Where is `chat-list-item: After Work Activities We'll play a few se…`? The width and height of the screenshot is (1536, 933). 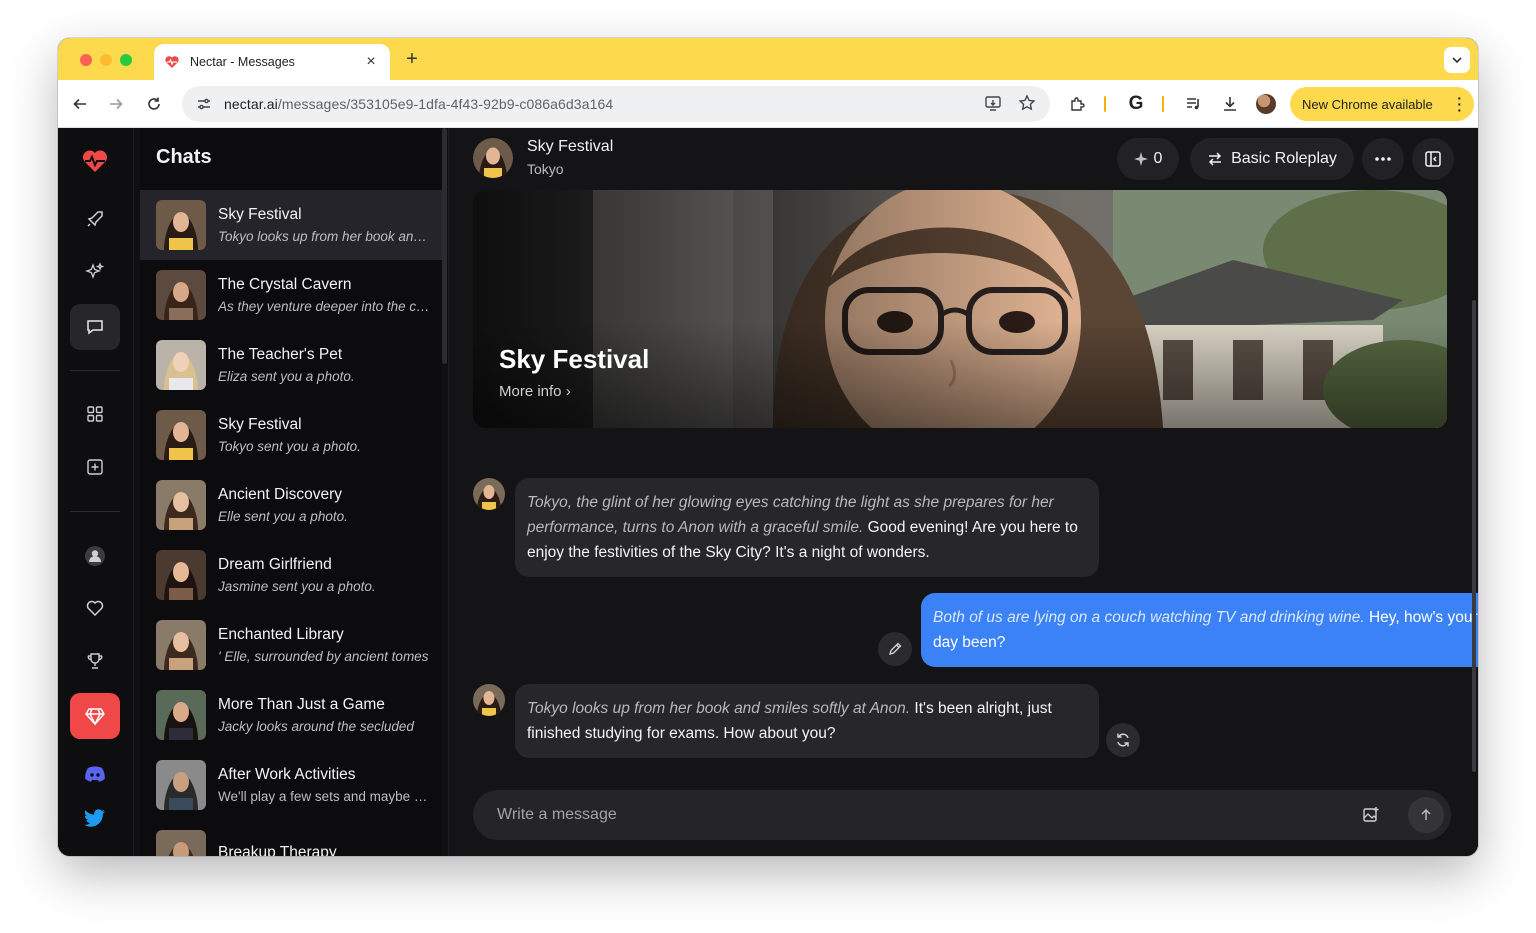
chat-list-item: After Work Activities We'll play a few se… is located at coordinates (291, 785).